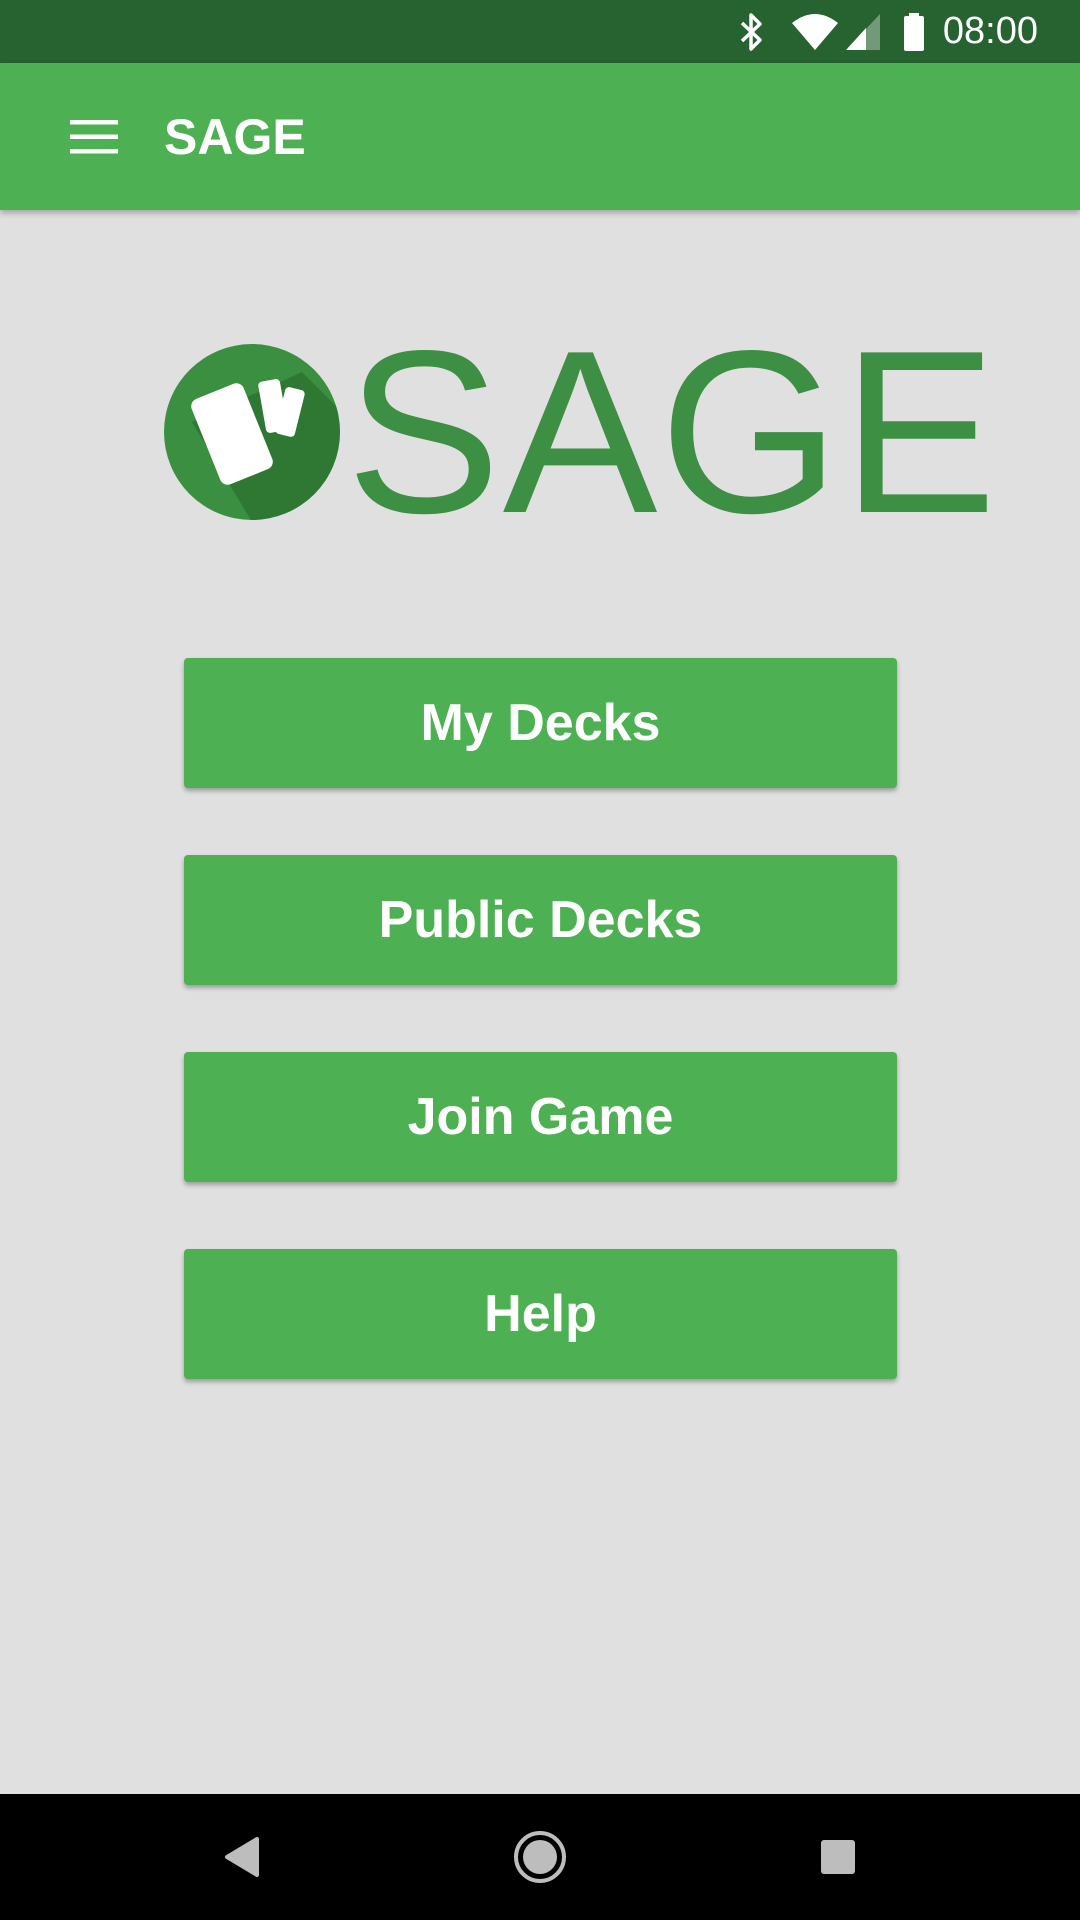  Describe the element at coordinates (540, 1117) in the screenshot. I see `join-game-button: Join Game` at that location.